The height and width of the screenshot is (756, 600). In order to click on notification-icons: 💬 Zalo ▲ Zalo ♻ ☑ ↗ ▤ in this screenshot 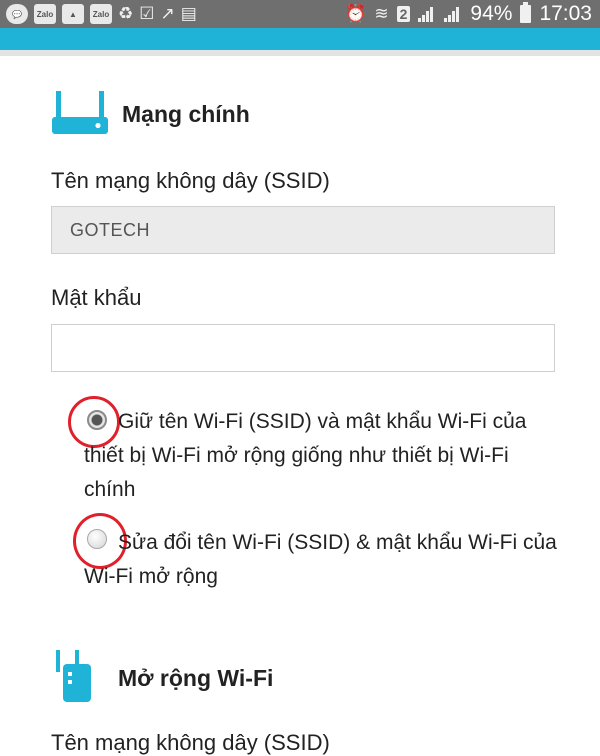, I will do `click(98, 14)`.